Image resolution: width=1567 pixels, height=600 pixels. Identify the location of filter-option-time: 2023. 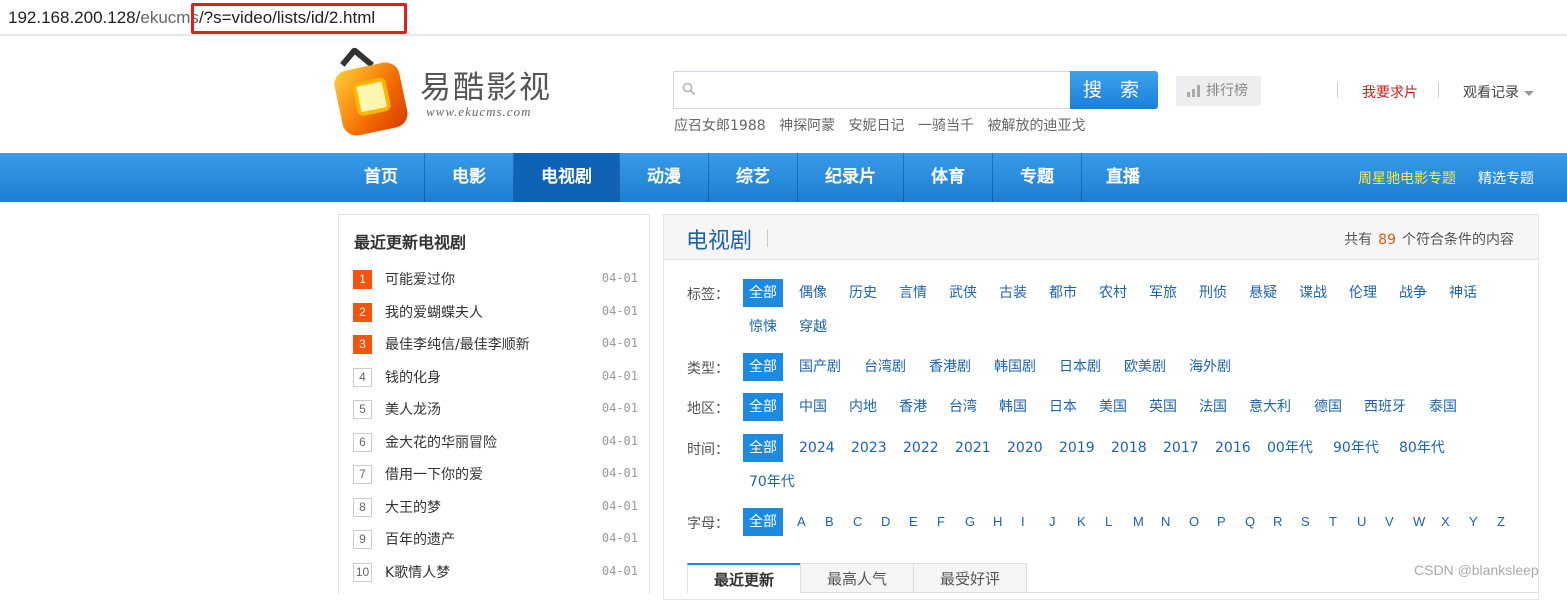
(869, 448).